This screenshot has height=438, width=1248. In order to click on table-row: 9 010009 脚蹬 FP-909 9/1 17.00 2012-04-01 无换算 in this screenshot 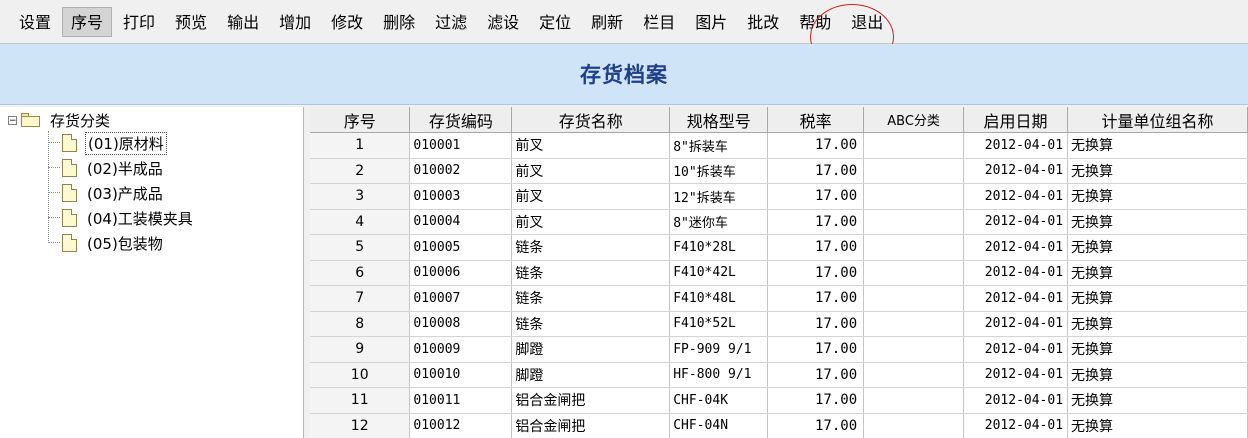, I will do `click(779, 349)`.